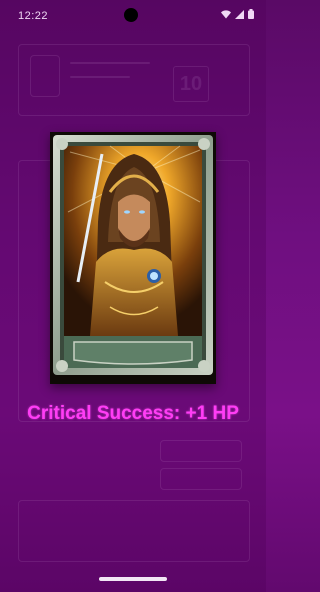  What do you see at coordinates (133, 413) in the screenshot?
I see `result-message: Critical Success: +1 HP` at bounding box center [133, 413].